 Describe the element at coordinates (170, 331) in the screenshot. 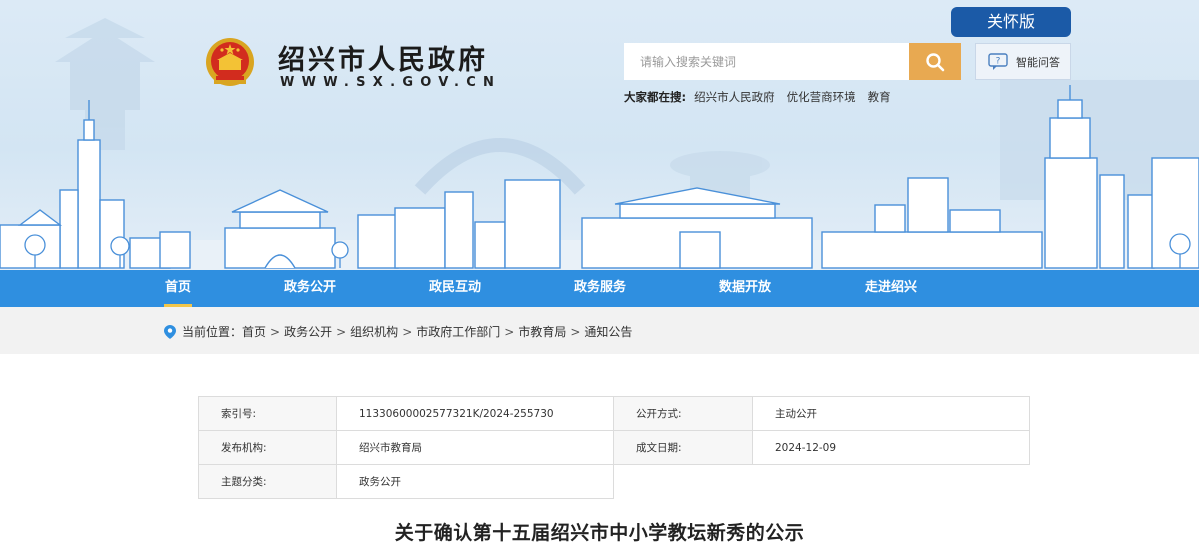

I see `location-pin-icon` at that location.